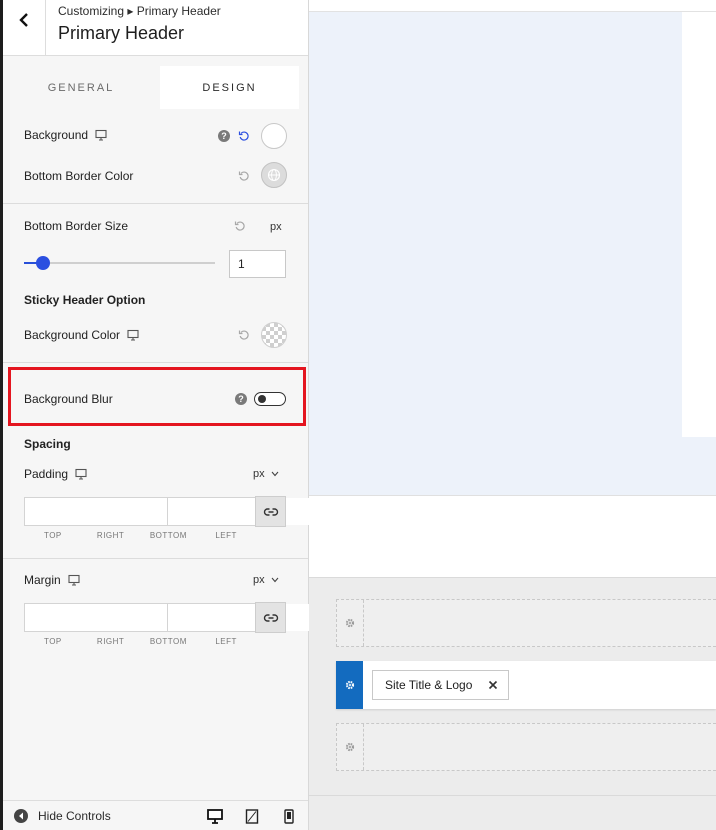  Describe the element at coordinates (96, 511) in the screenshot. I see `padding-top-input` at that location.